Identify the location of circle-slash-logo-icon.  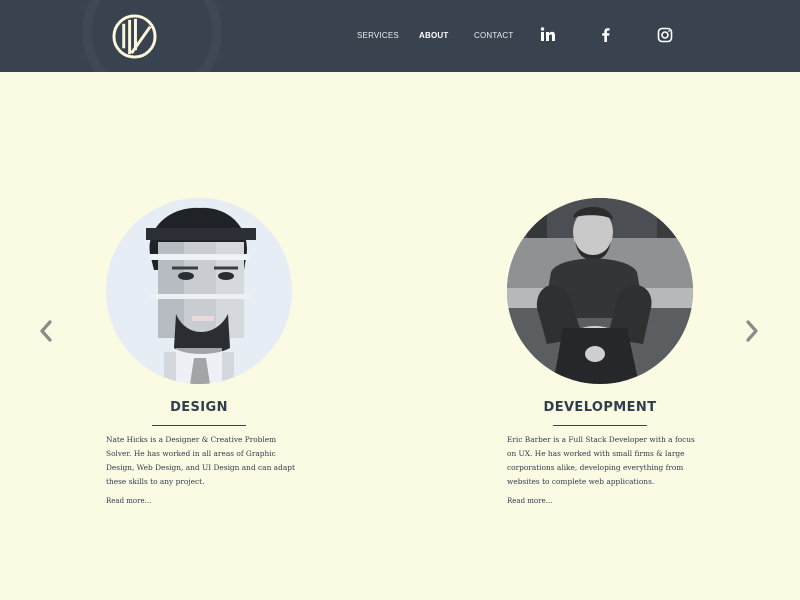
(134, 36).